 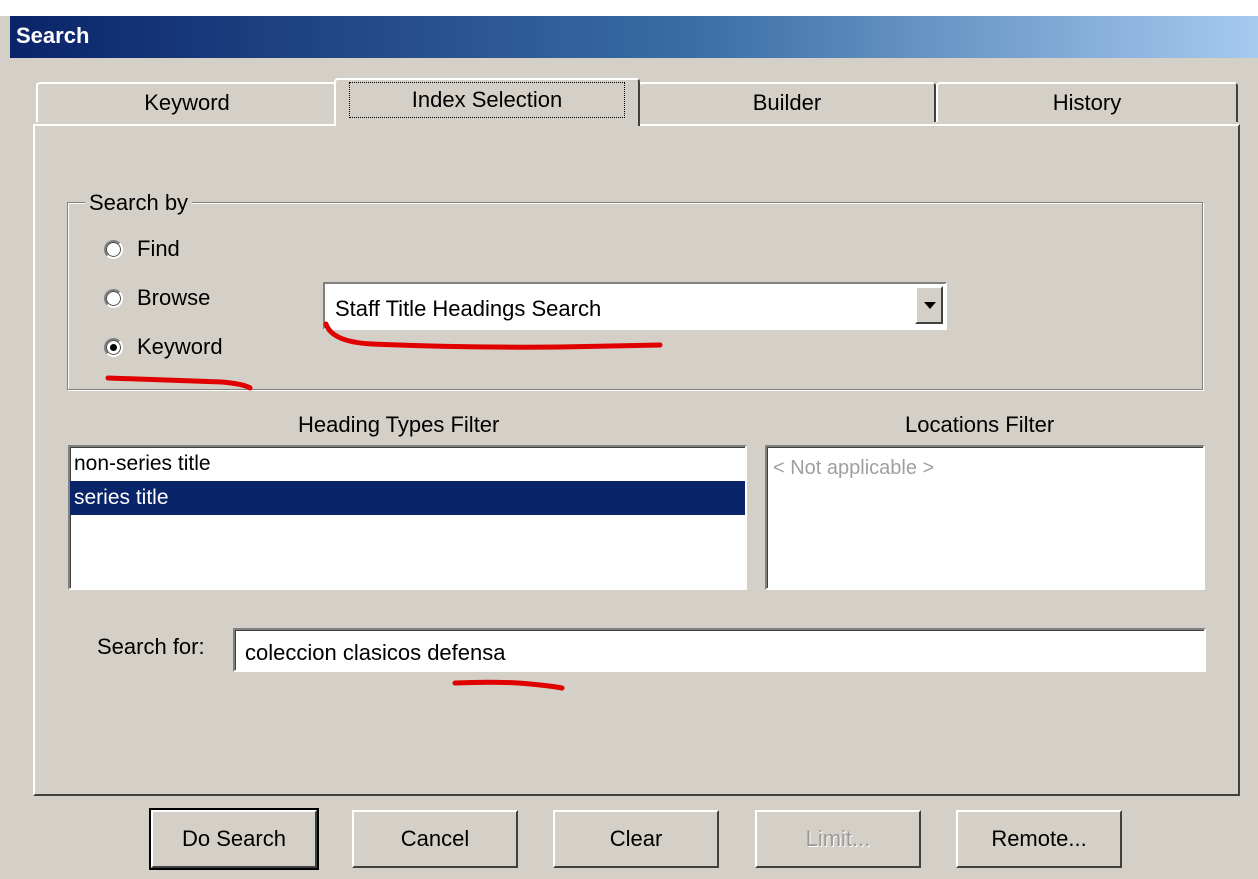 I want to click on tab-index-selection: Index Selection, so click(x=487, y=102).